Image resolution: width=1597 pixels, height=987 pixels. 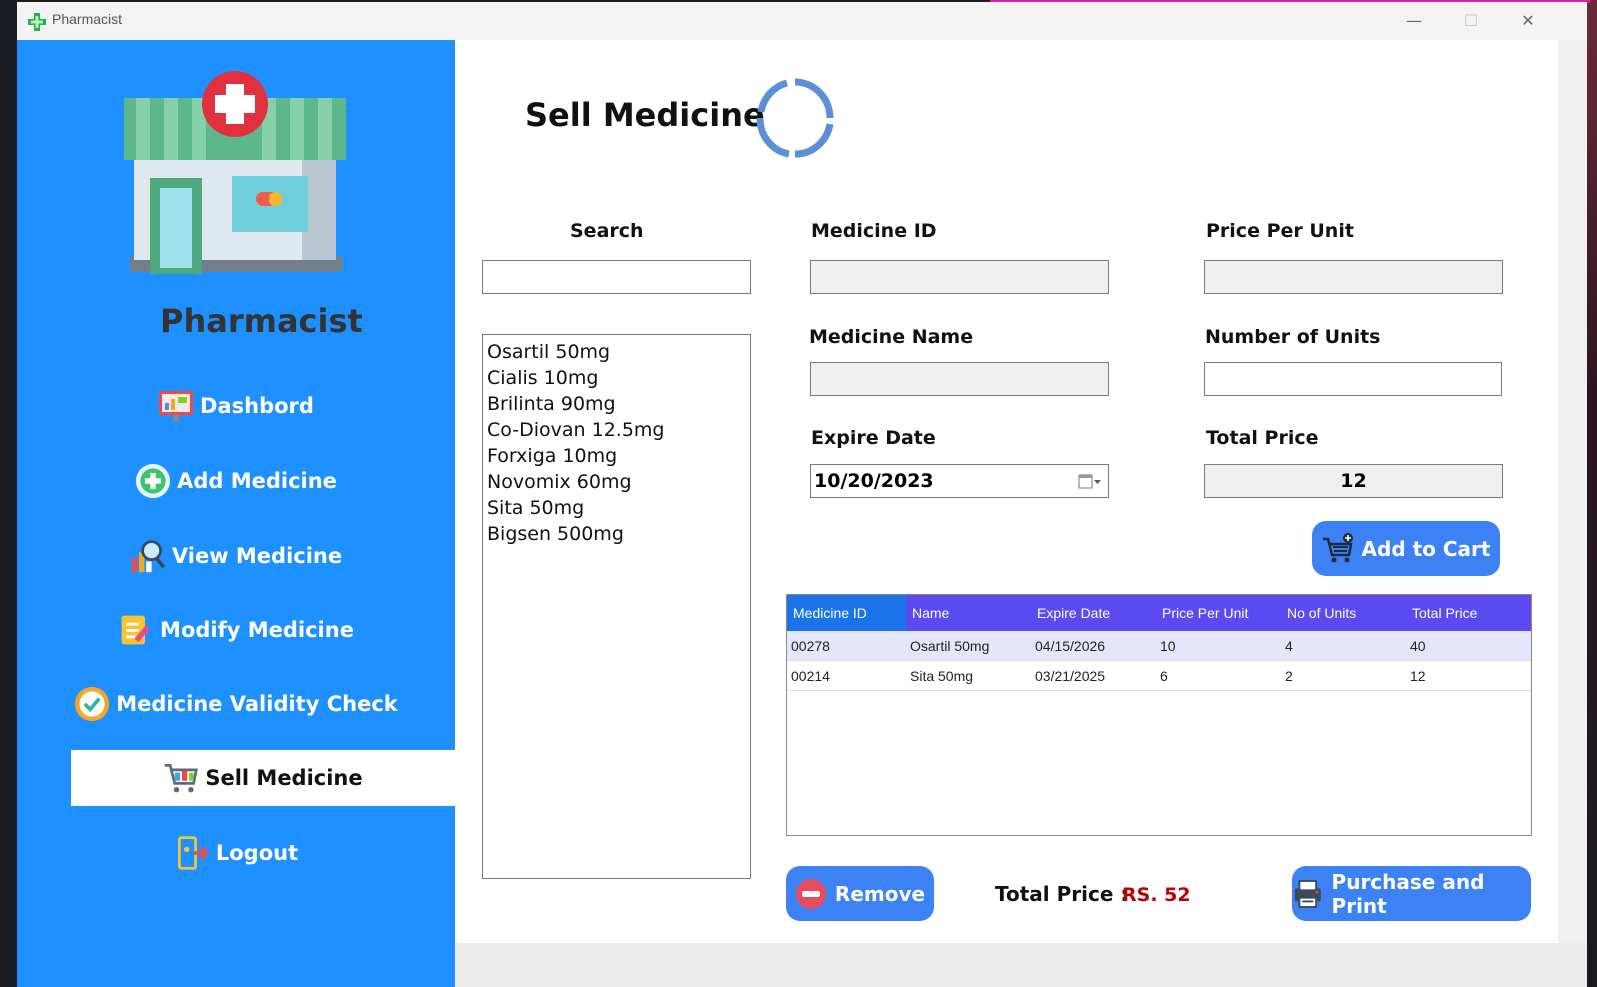 I want to click on app-cross-icon, so click(x=37, y=22).